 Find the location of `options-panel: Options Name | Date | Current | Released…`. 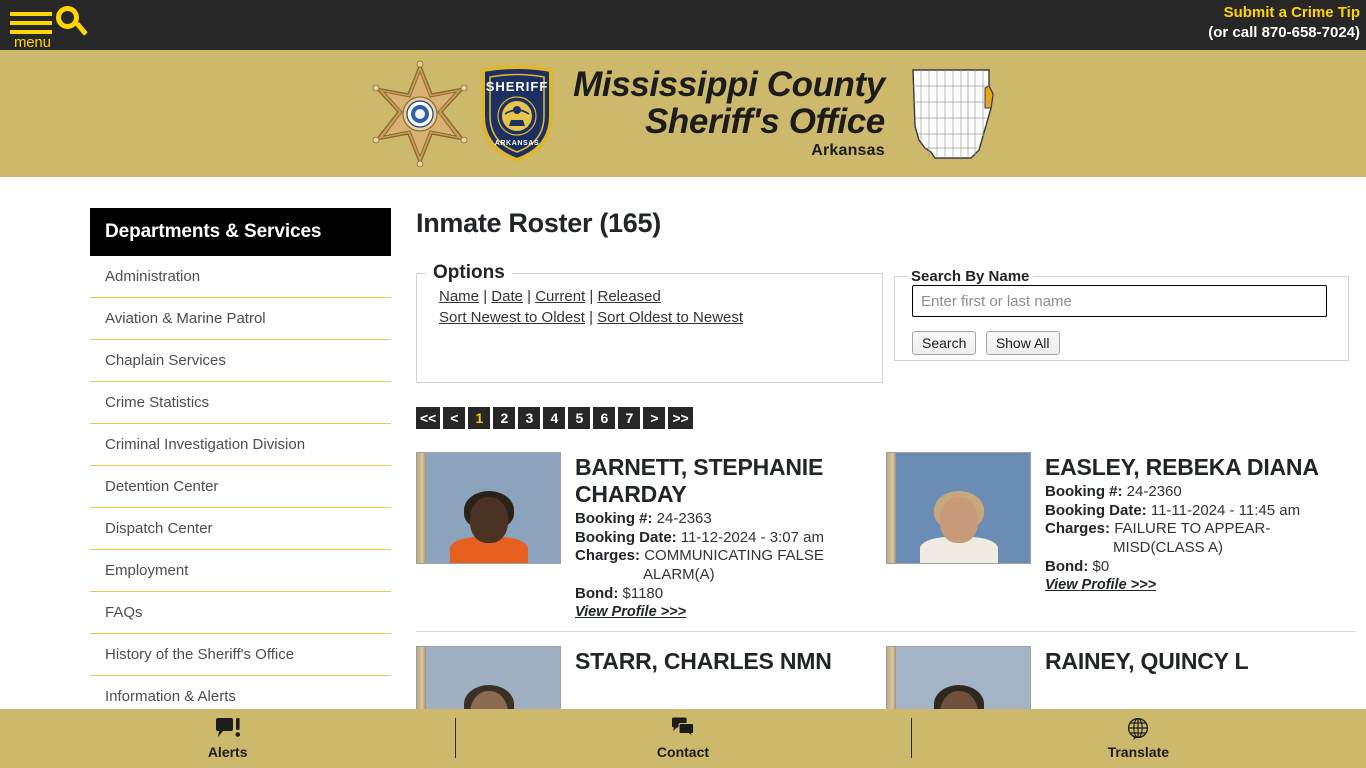

options-panel: Options Name | Date | Current | Released… is located at coordinates (649, 322).